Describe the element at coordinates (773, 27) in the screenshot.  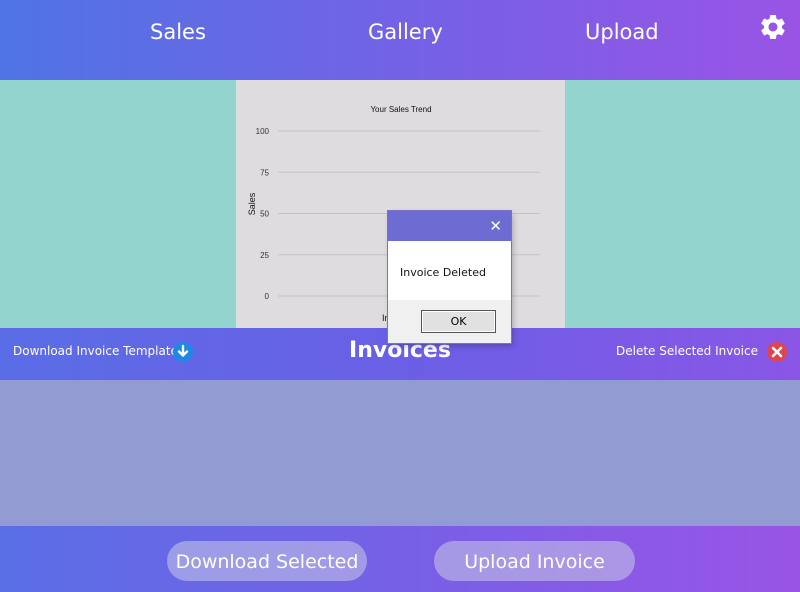
I see `gear-icon` at that location.